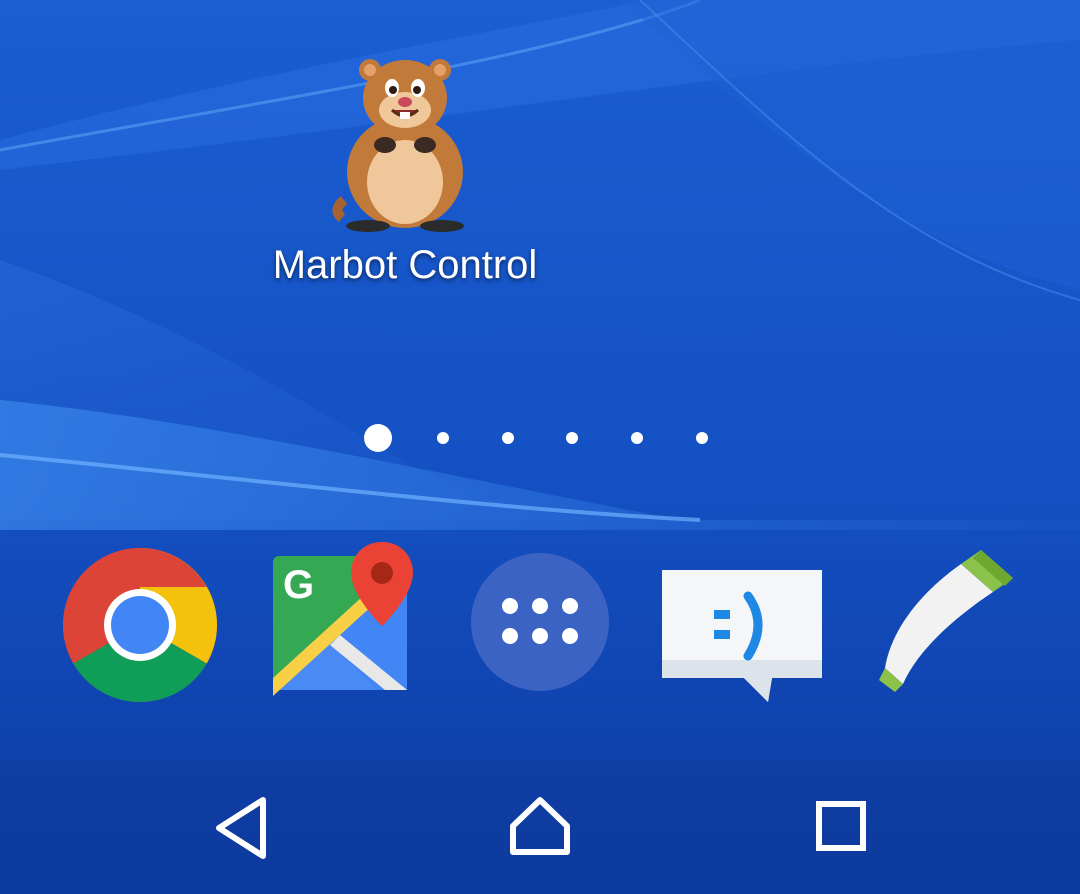 The width and height of the screenshot is (1080, 894). What do you see at coordinates (298, 585) in the screenshot?
I see `svg-text: G` at bounding box center [298, 585].